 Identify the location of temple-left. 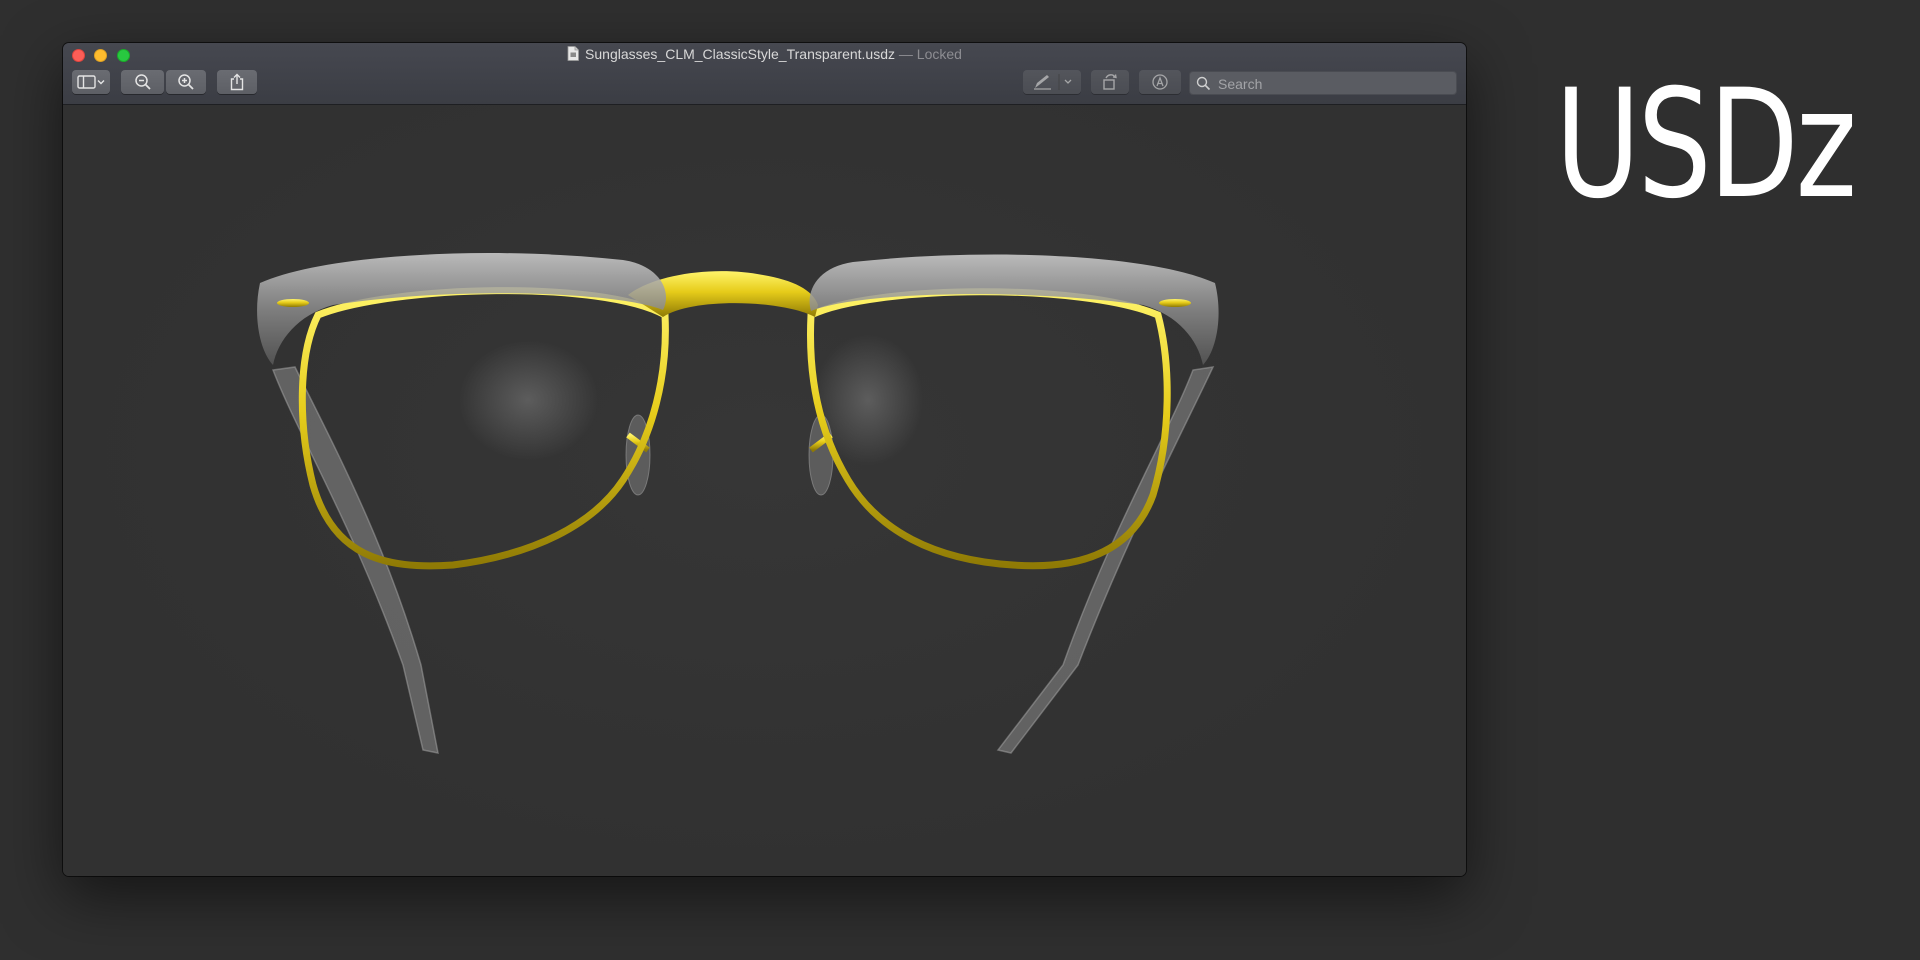
(355, 560).